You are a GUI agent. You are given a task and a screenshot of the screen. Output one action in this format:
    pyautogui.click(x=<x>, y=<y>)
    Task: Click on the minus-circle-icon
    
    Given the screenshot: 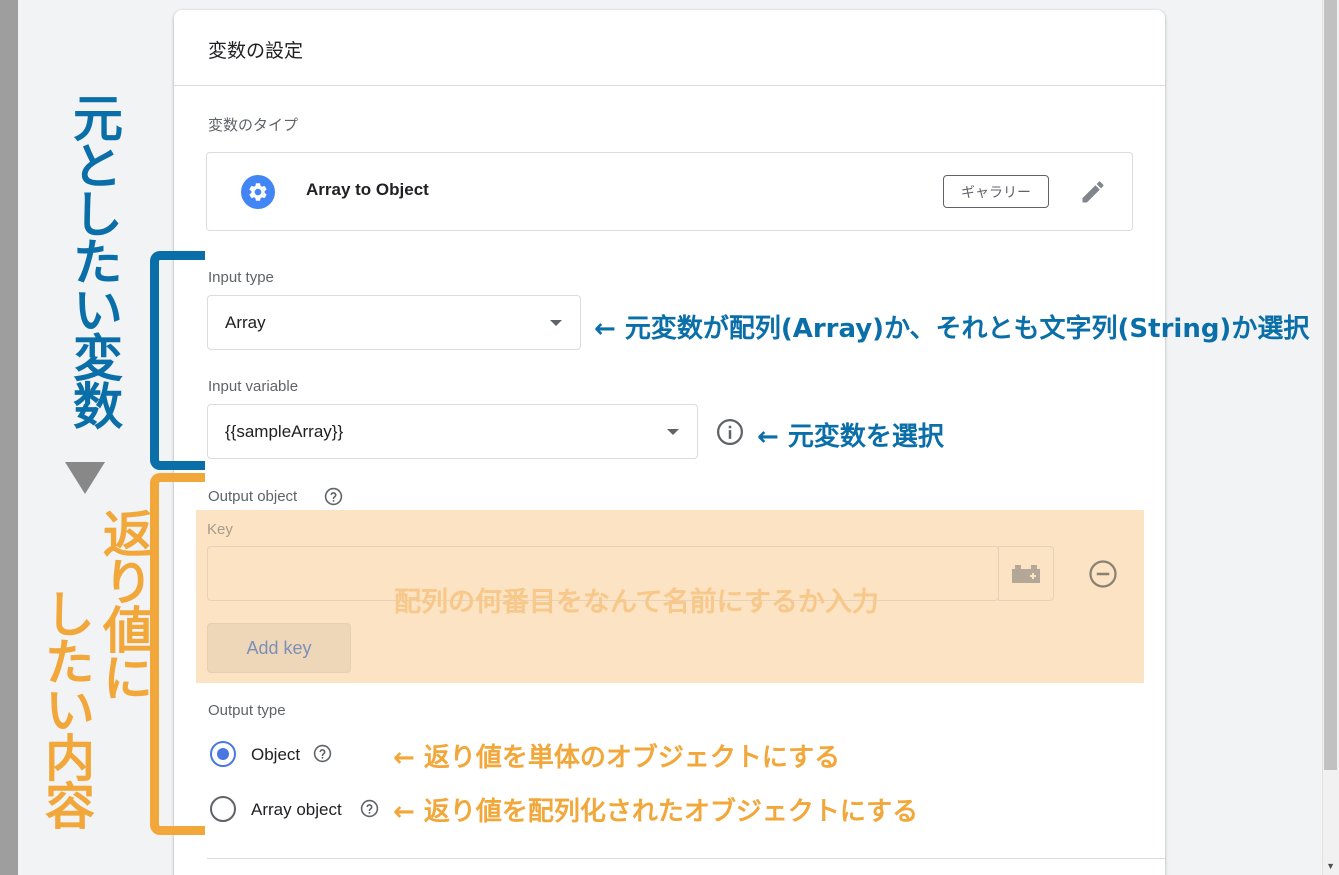 What is the action you would take?
    pyautogui.click(x=1103, y=574)
    